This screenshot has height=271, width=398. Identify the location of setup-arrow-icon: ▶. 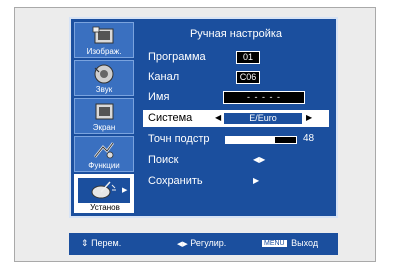
(125, 190).